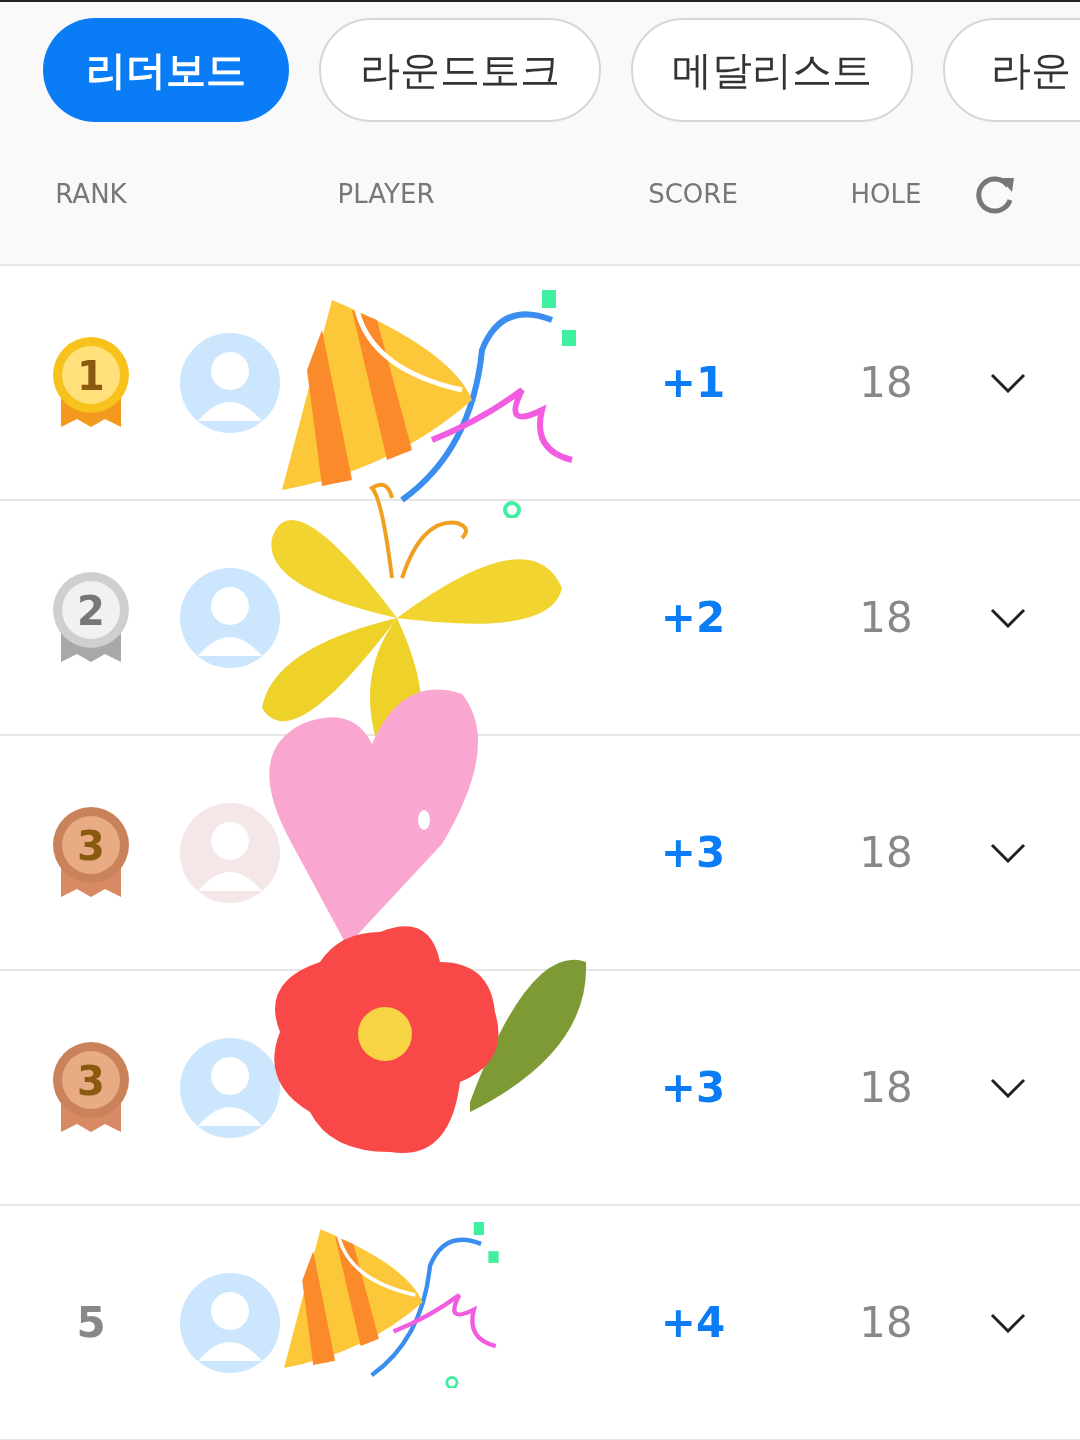 The image size is (1080, 1440). What do you see at coordinates (772, 70) in the screenshot?
I see `tab: 메달리스트` at bounding box center [772, 70].